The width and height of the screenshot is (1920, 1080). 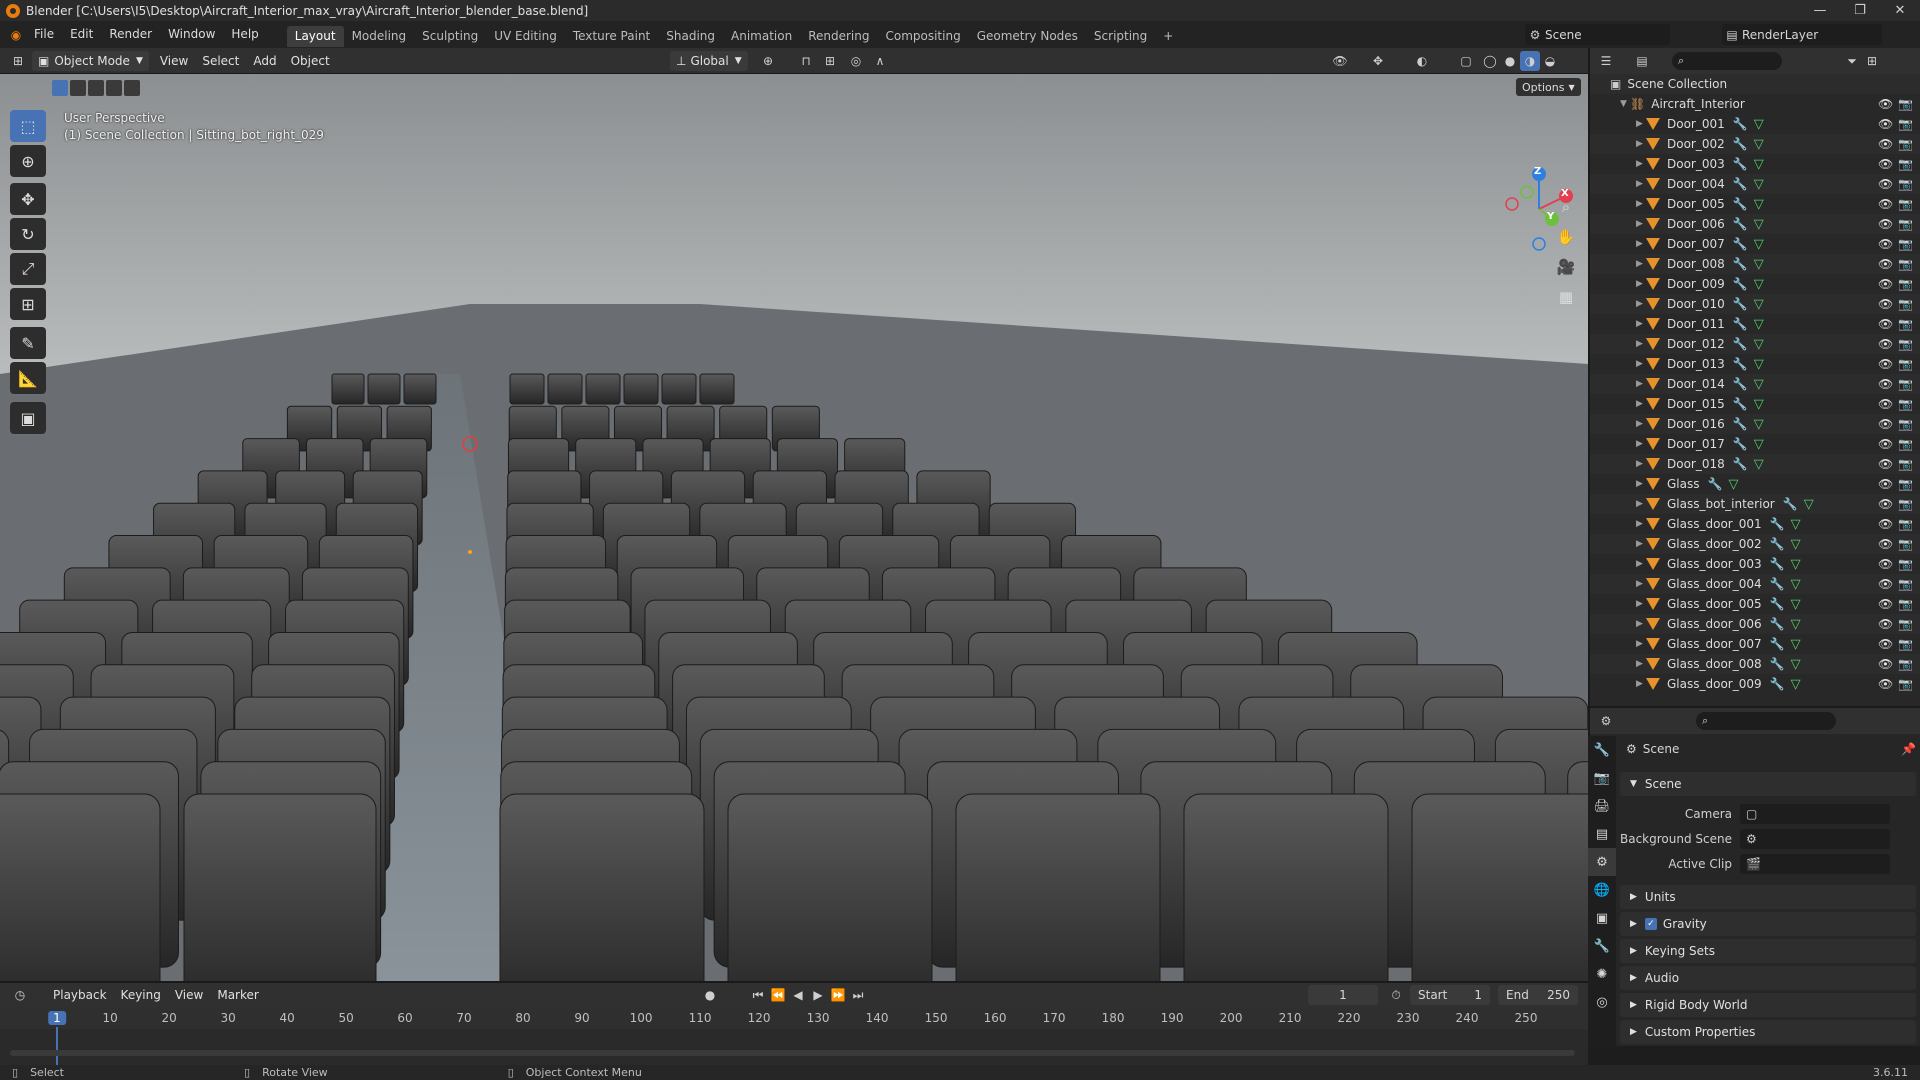 I want to click on tab-geometry-nodes: Geometry Nodes, so click(x=1027, y=36).